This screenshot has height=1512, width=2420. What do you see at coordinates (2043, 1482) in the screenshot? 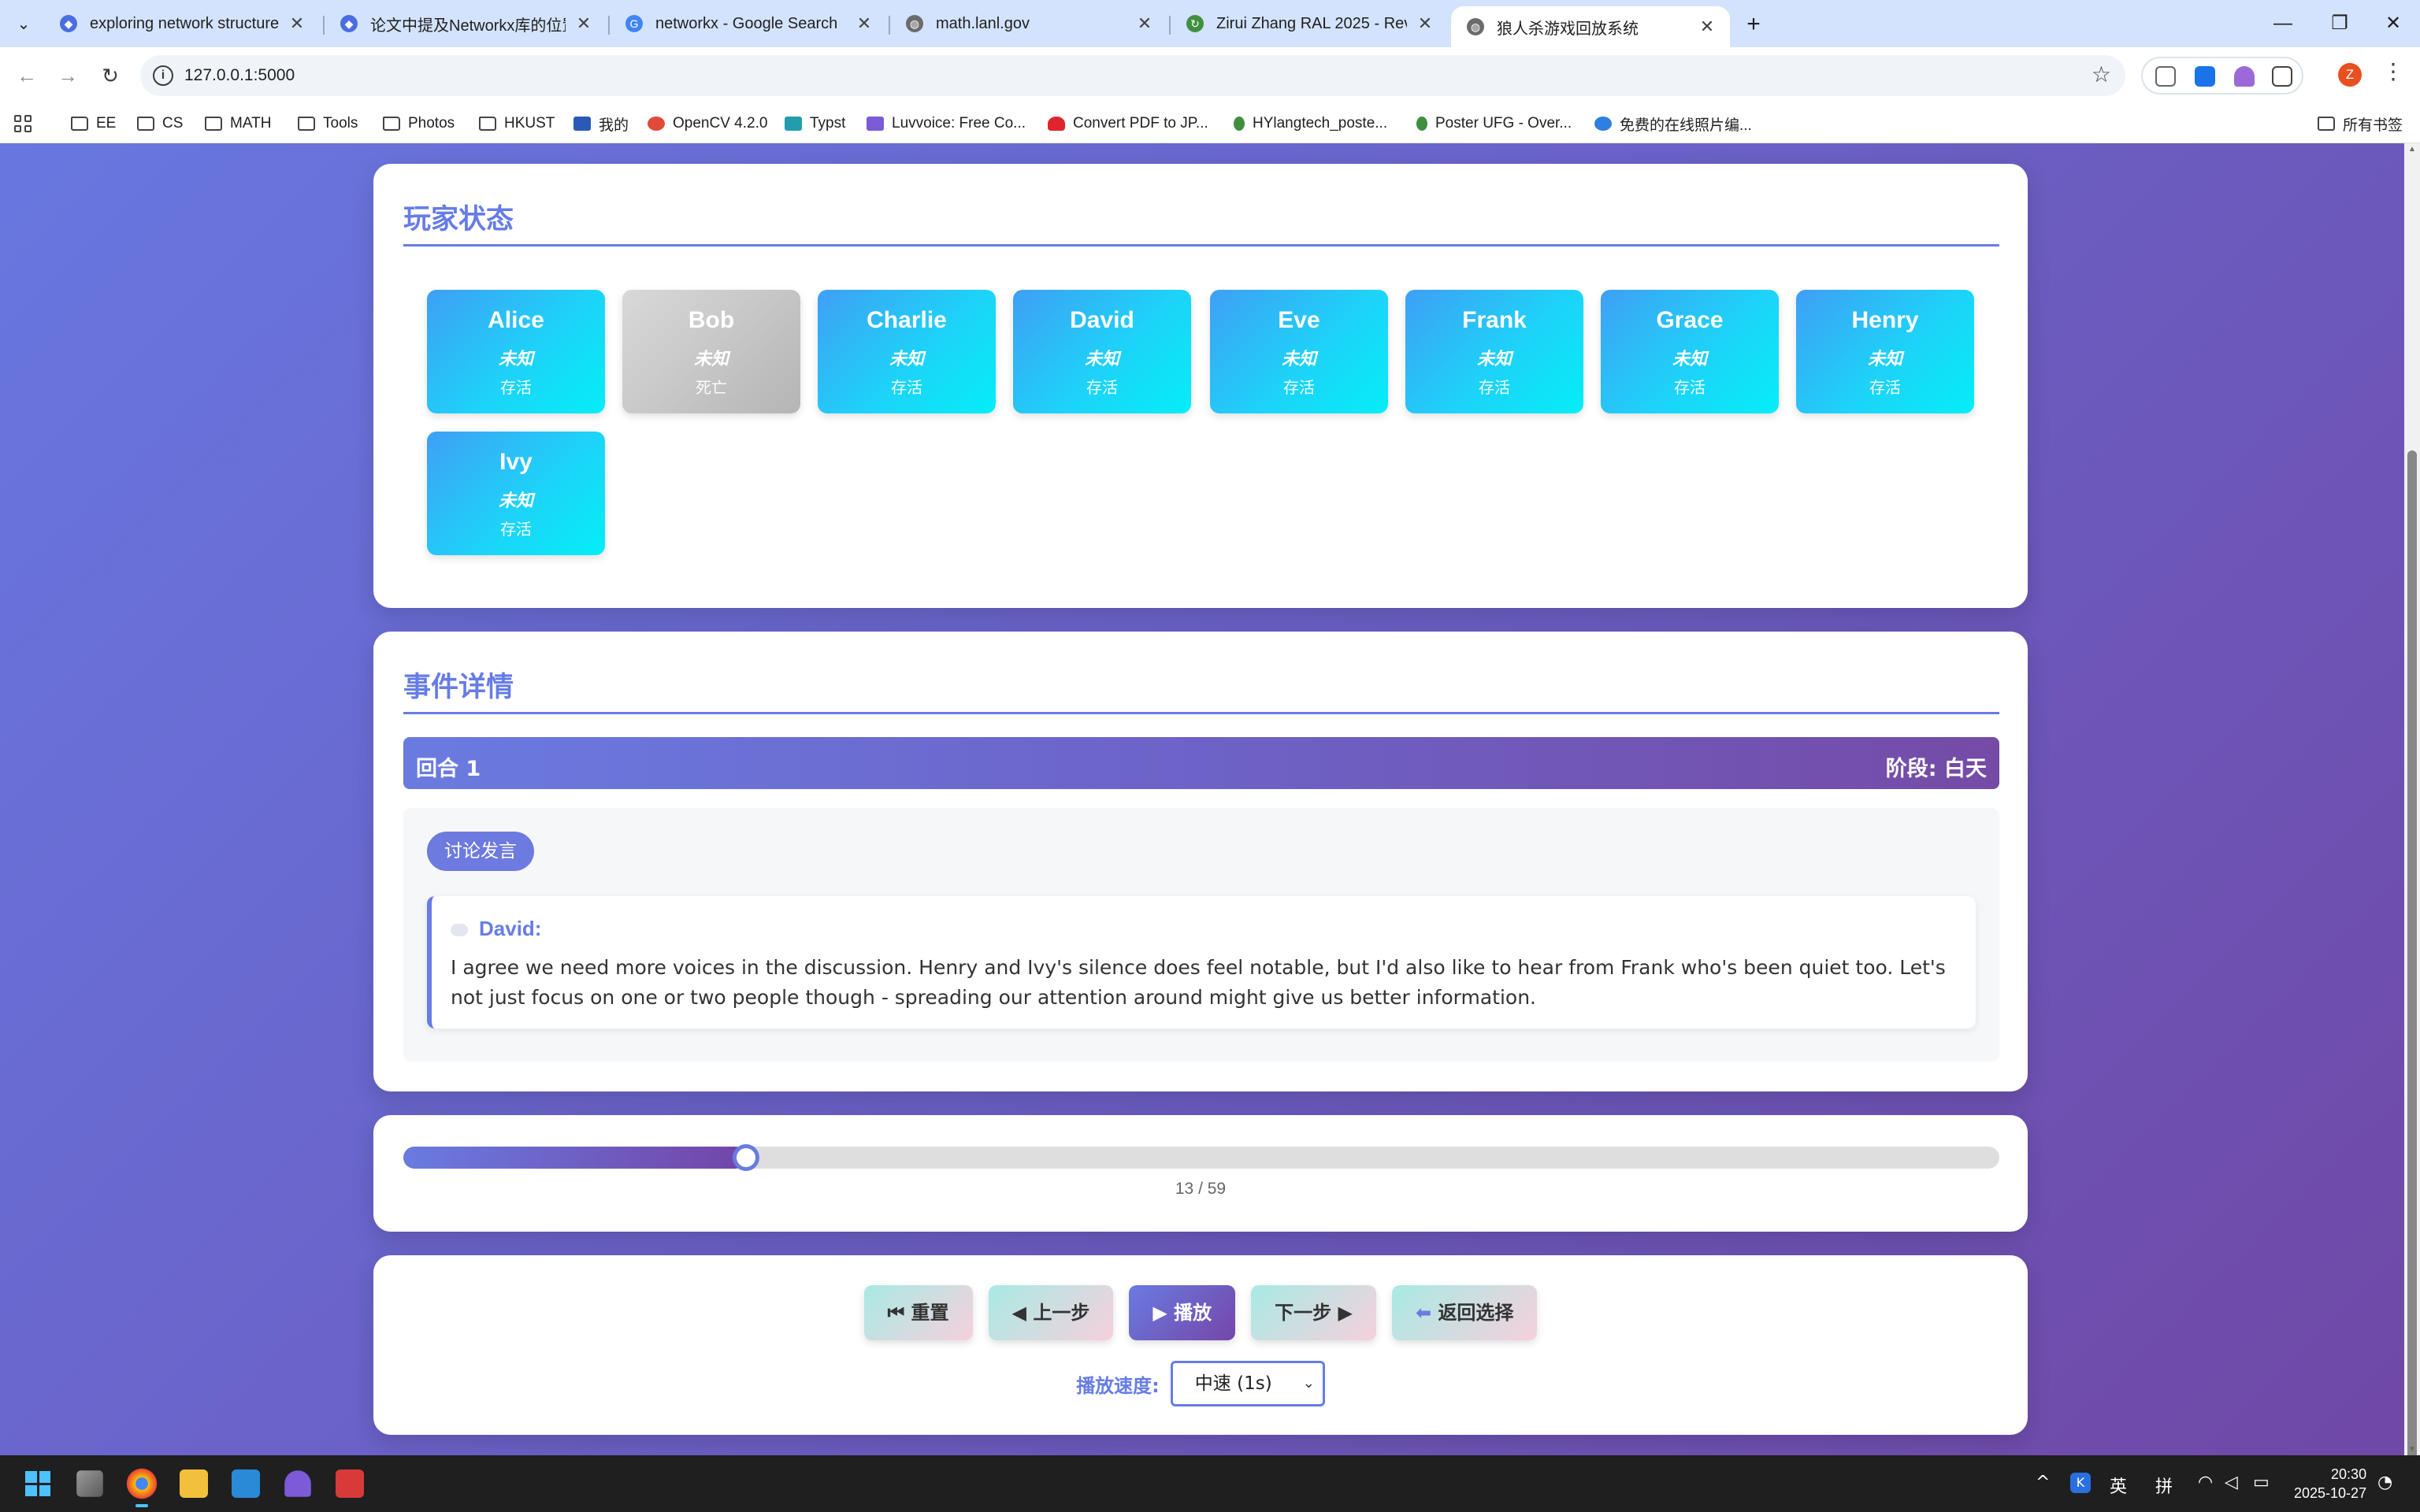
I see `tray-overflow-icon: ^` at bounding box center [2043, 1482].